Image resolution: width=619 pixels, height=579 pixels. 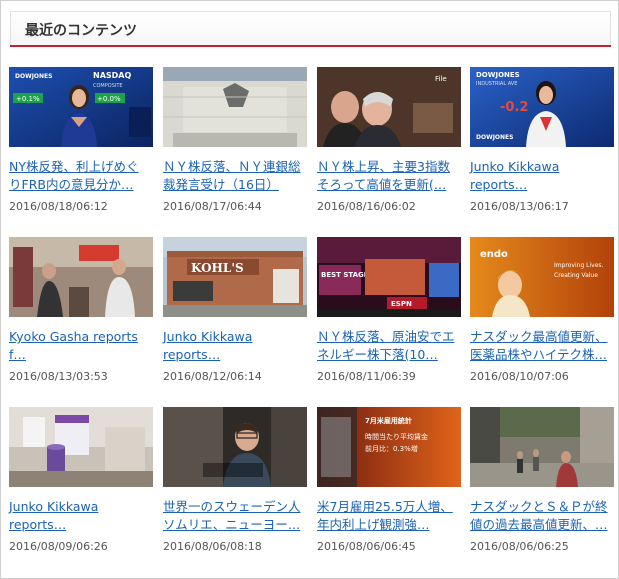 What do you see at coordinates (576, 275) in the screenshot?
I see `svg-text: Creating Value` at bounding box center [576, 275].